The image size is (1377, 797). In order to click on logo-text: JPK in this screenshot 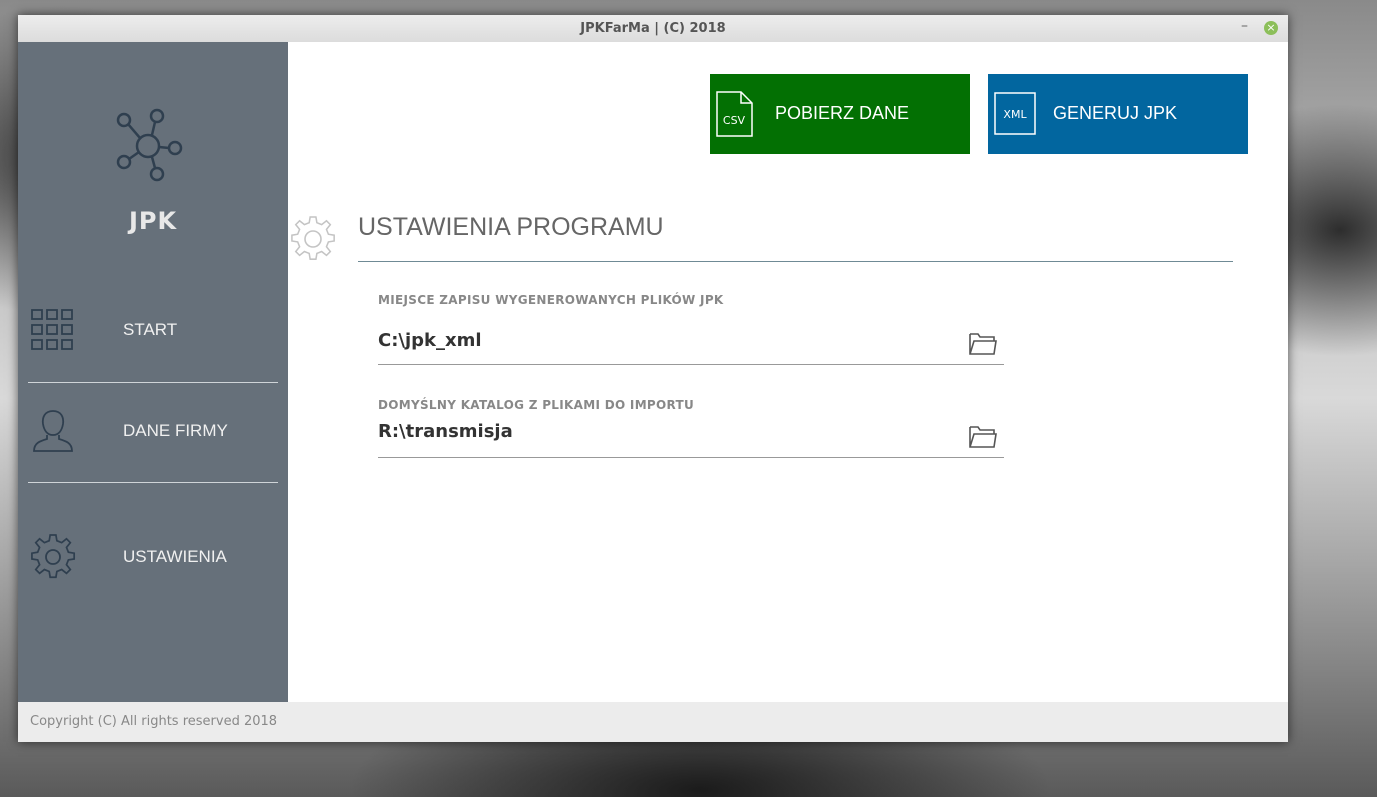, I will do `click(153, 221)`.